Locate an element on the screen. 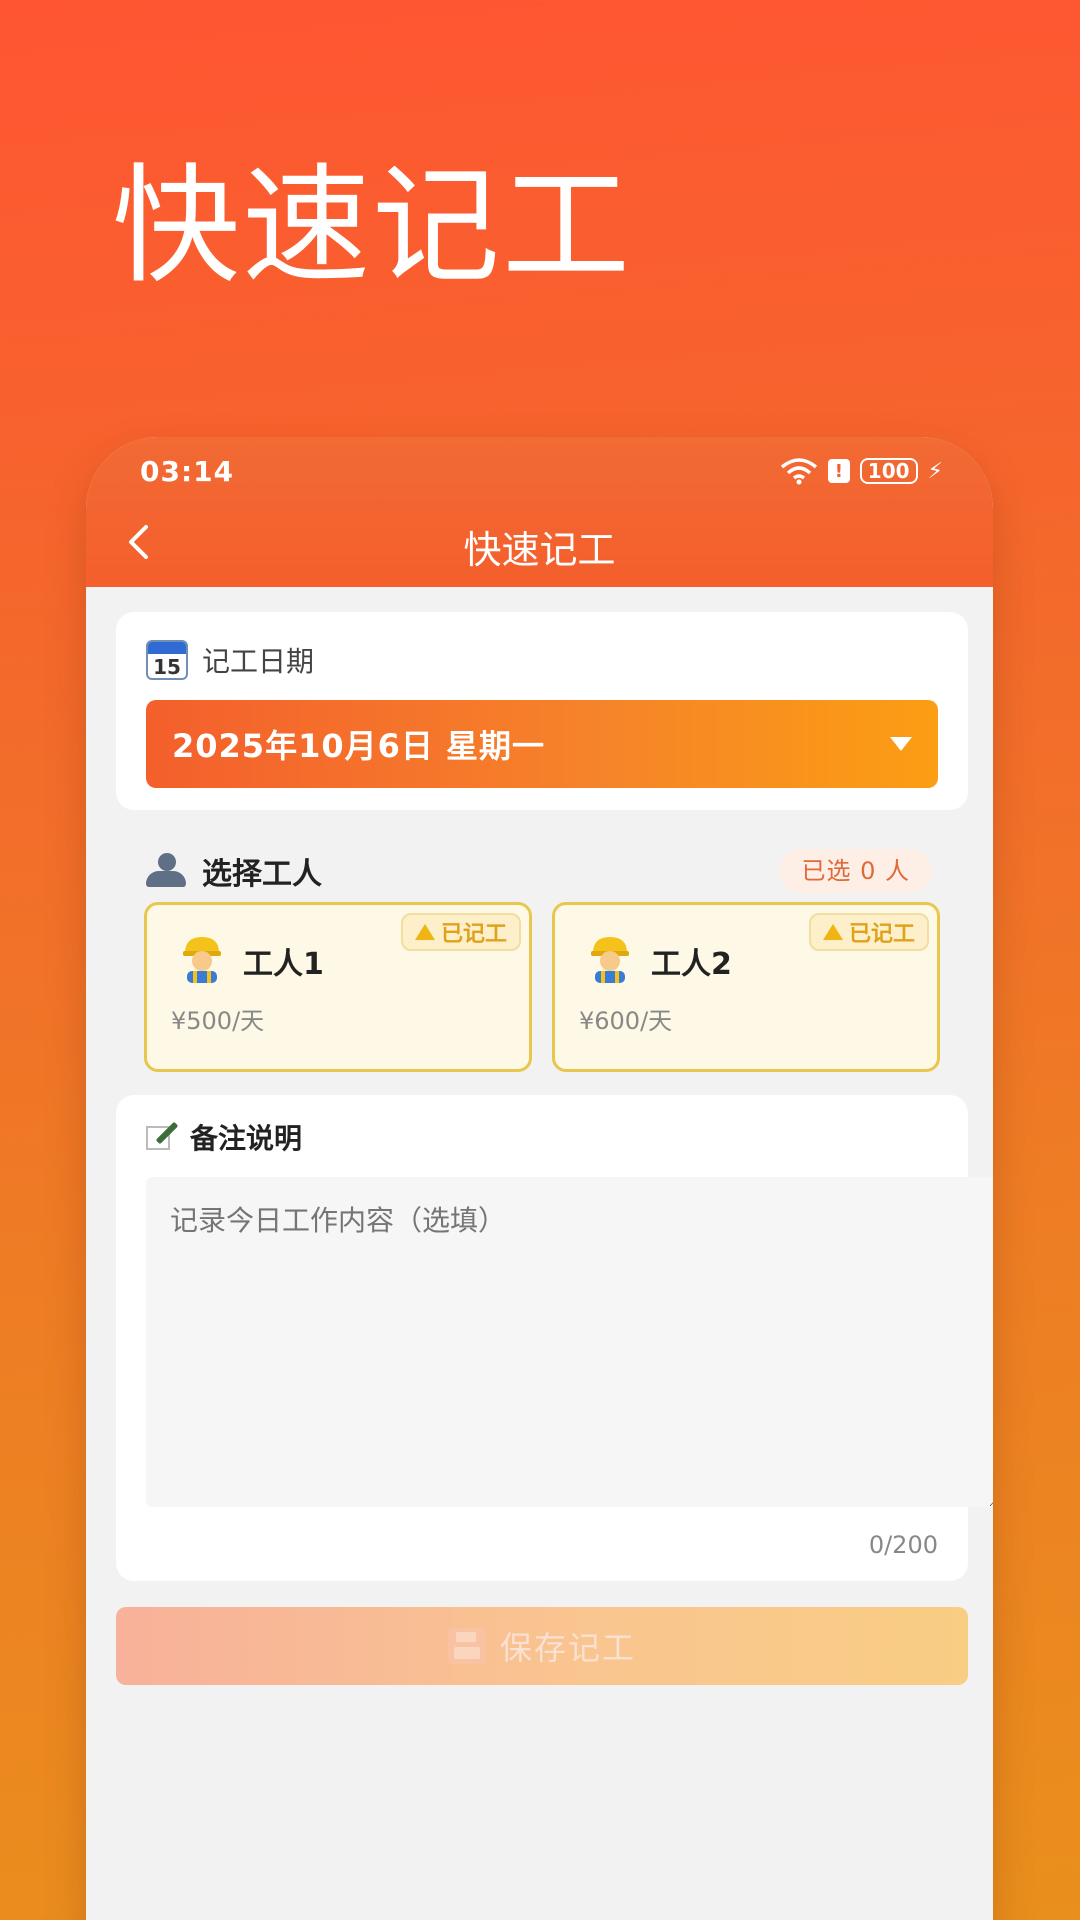  date-section-label: 15 记工日期 is located at coordinates (230, 660).